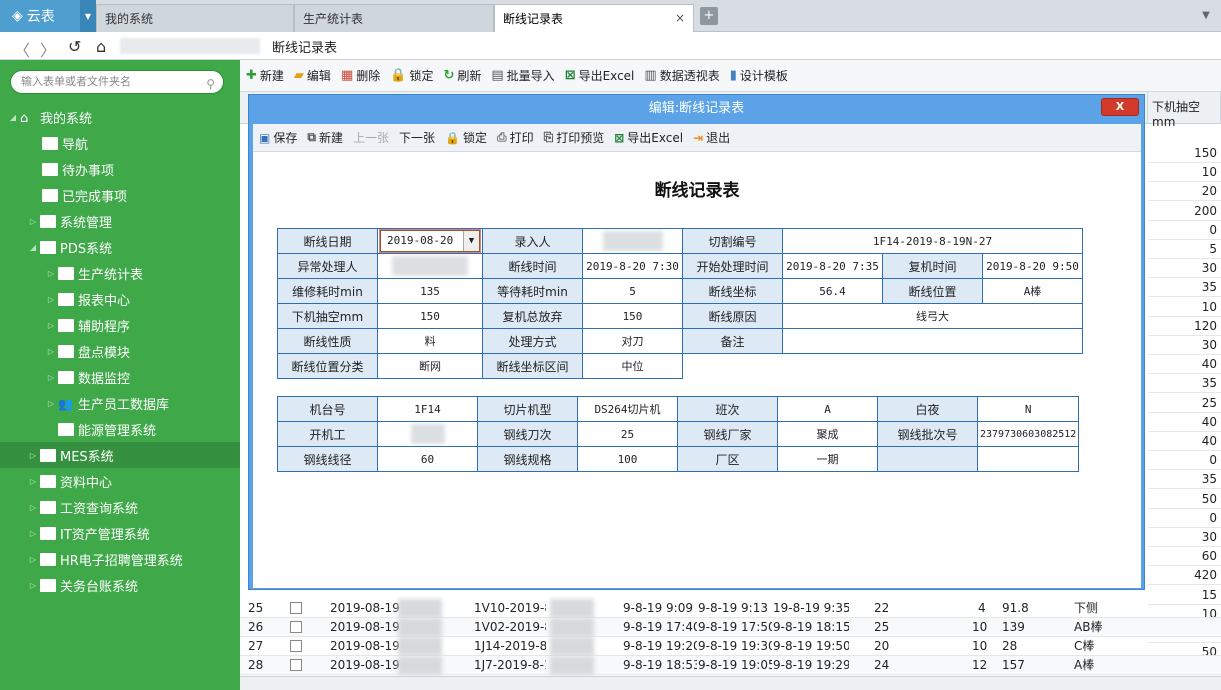 The height and width of the screenshot is (690, 1221). Describe the element at coordinates (832, 266) in the screenshot. I see `start-time-field: 2019-8-20 7:35` at that location.